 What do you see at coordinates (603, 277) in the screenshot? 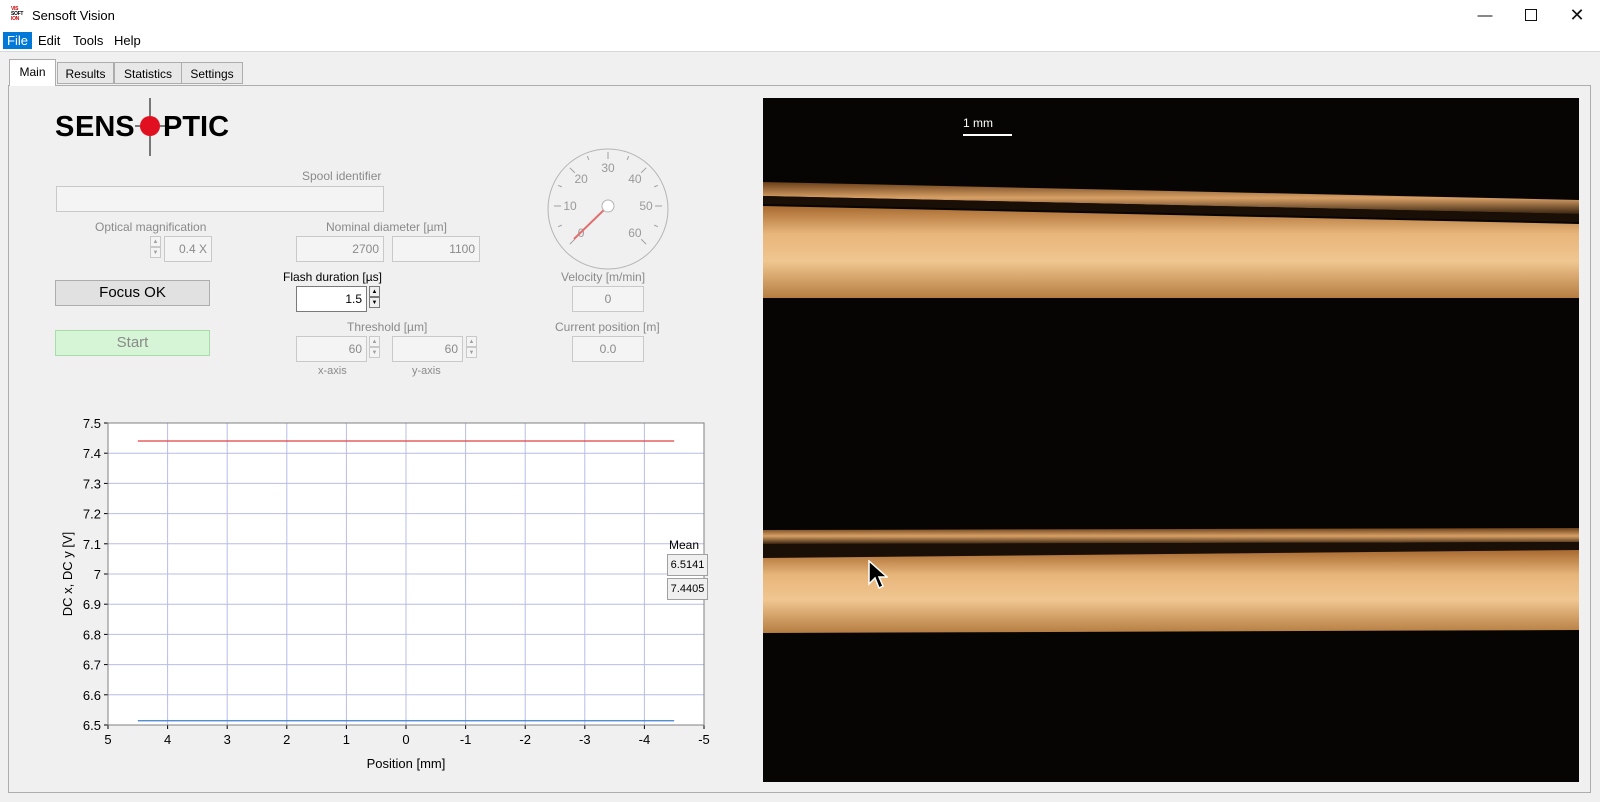
I see `velocity-label: Velocity [m/min]` at bounding box center [603, 277].